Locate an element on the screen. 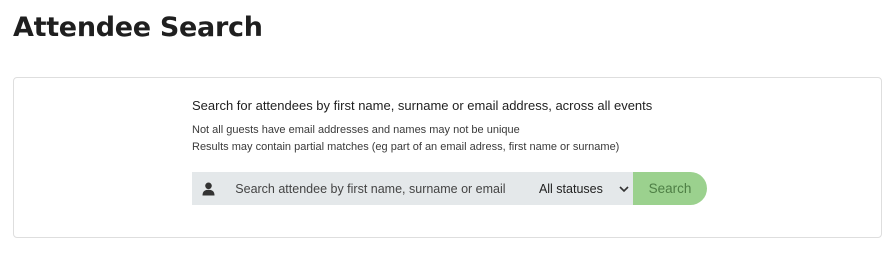  user-icon is located at coordinates (208, 189).